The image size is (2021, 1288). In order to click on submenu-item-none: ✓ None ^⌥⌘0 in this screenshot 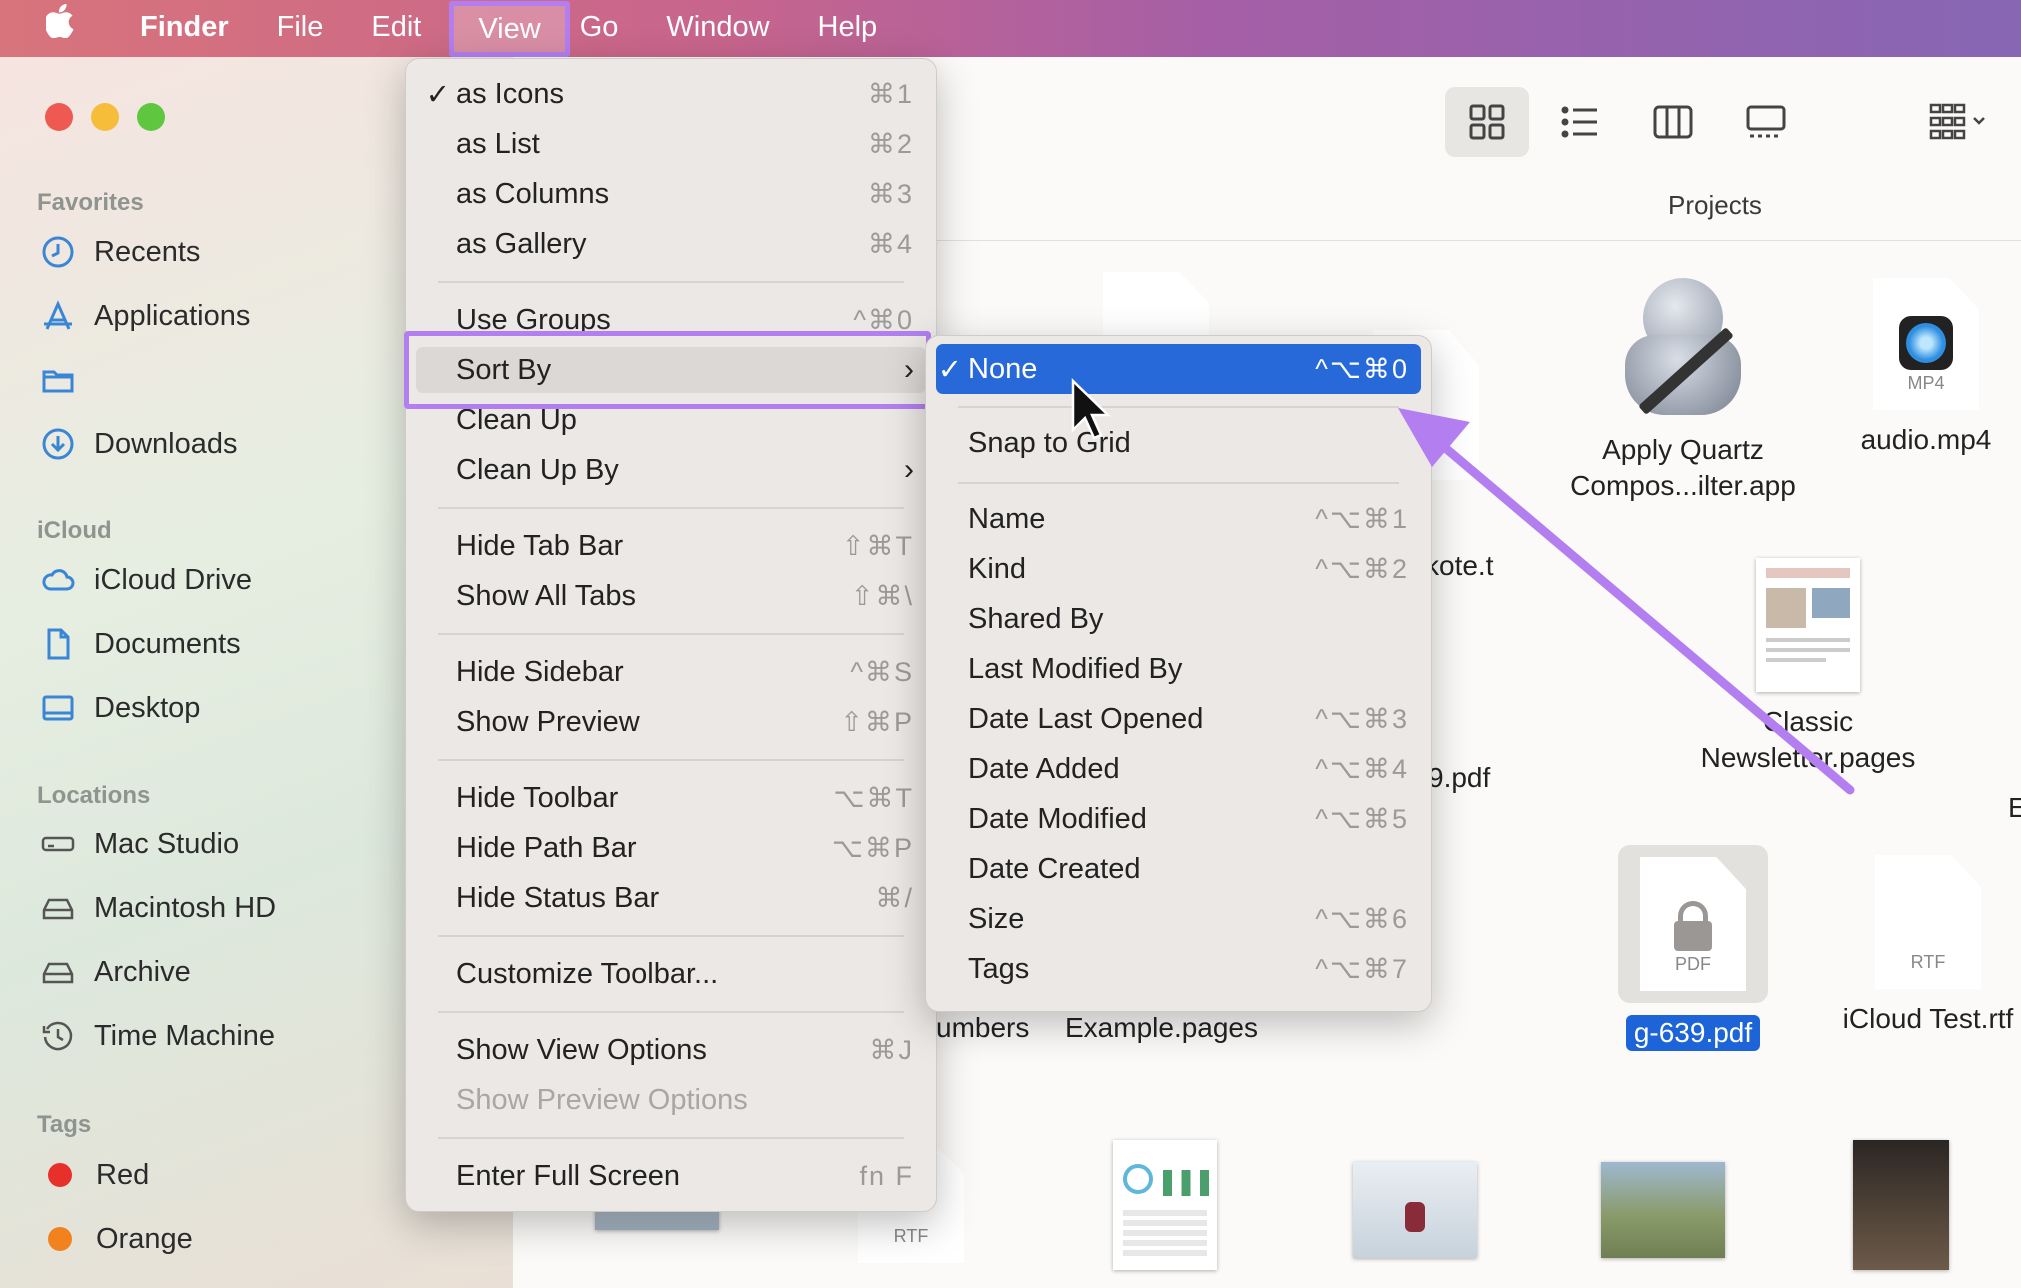, I will do `click(1178, 369)`.